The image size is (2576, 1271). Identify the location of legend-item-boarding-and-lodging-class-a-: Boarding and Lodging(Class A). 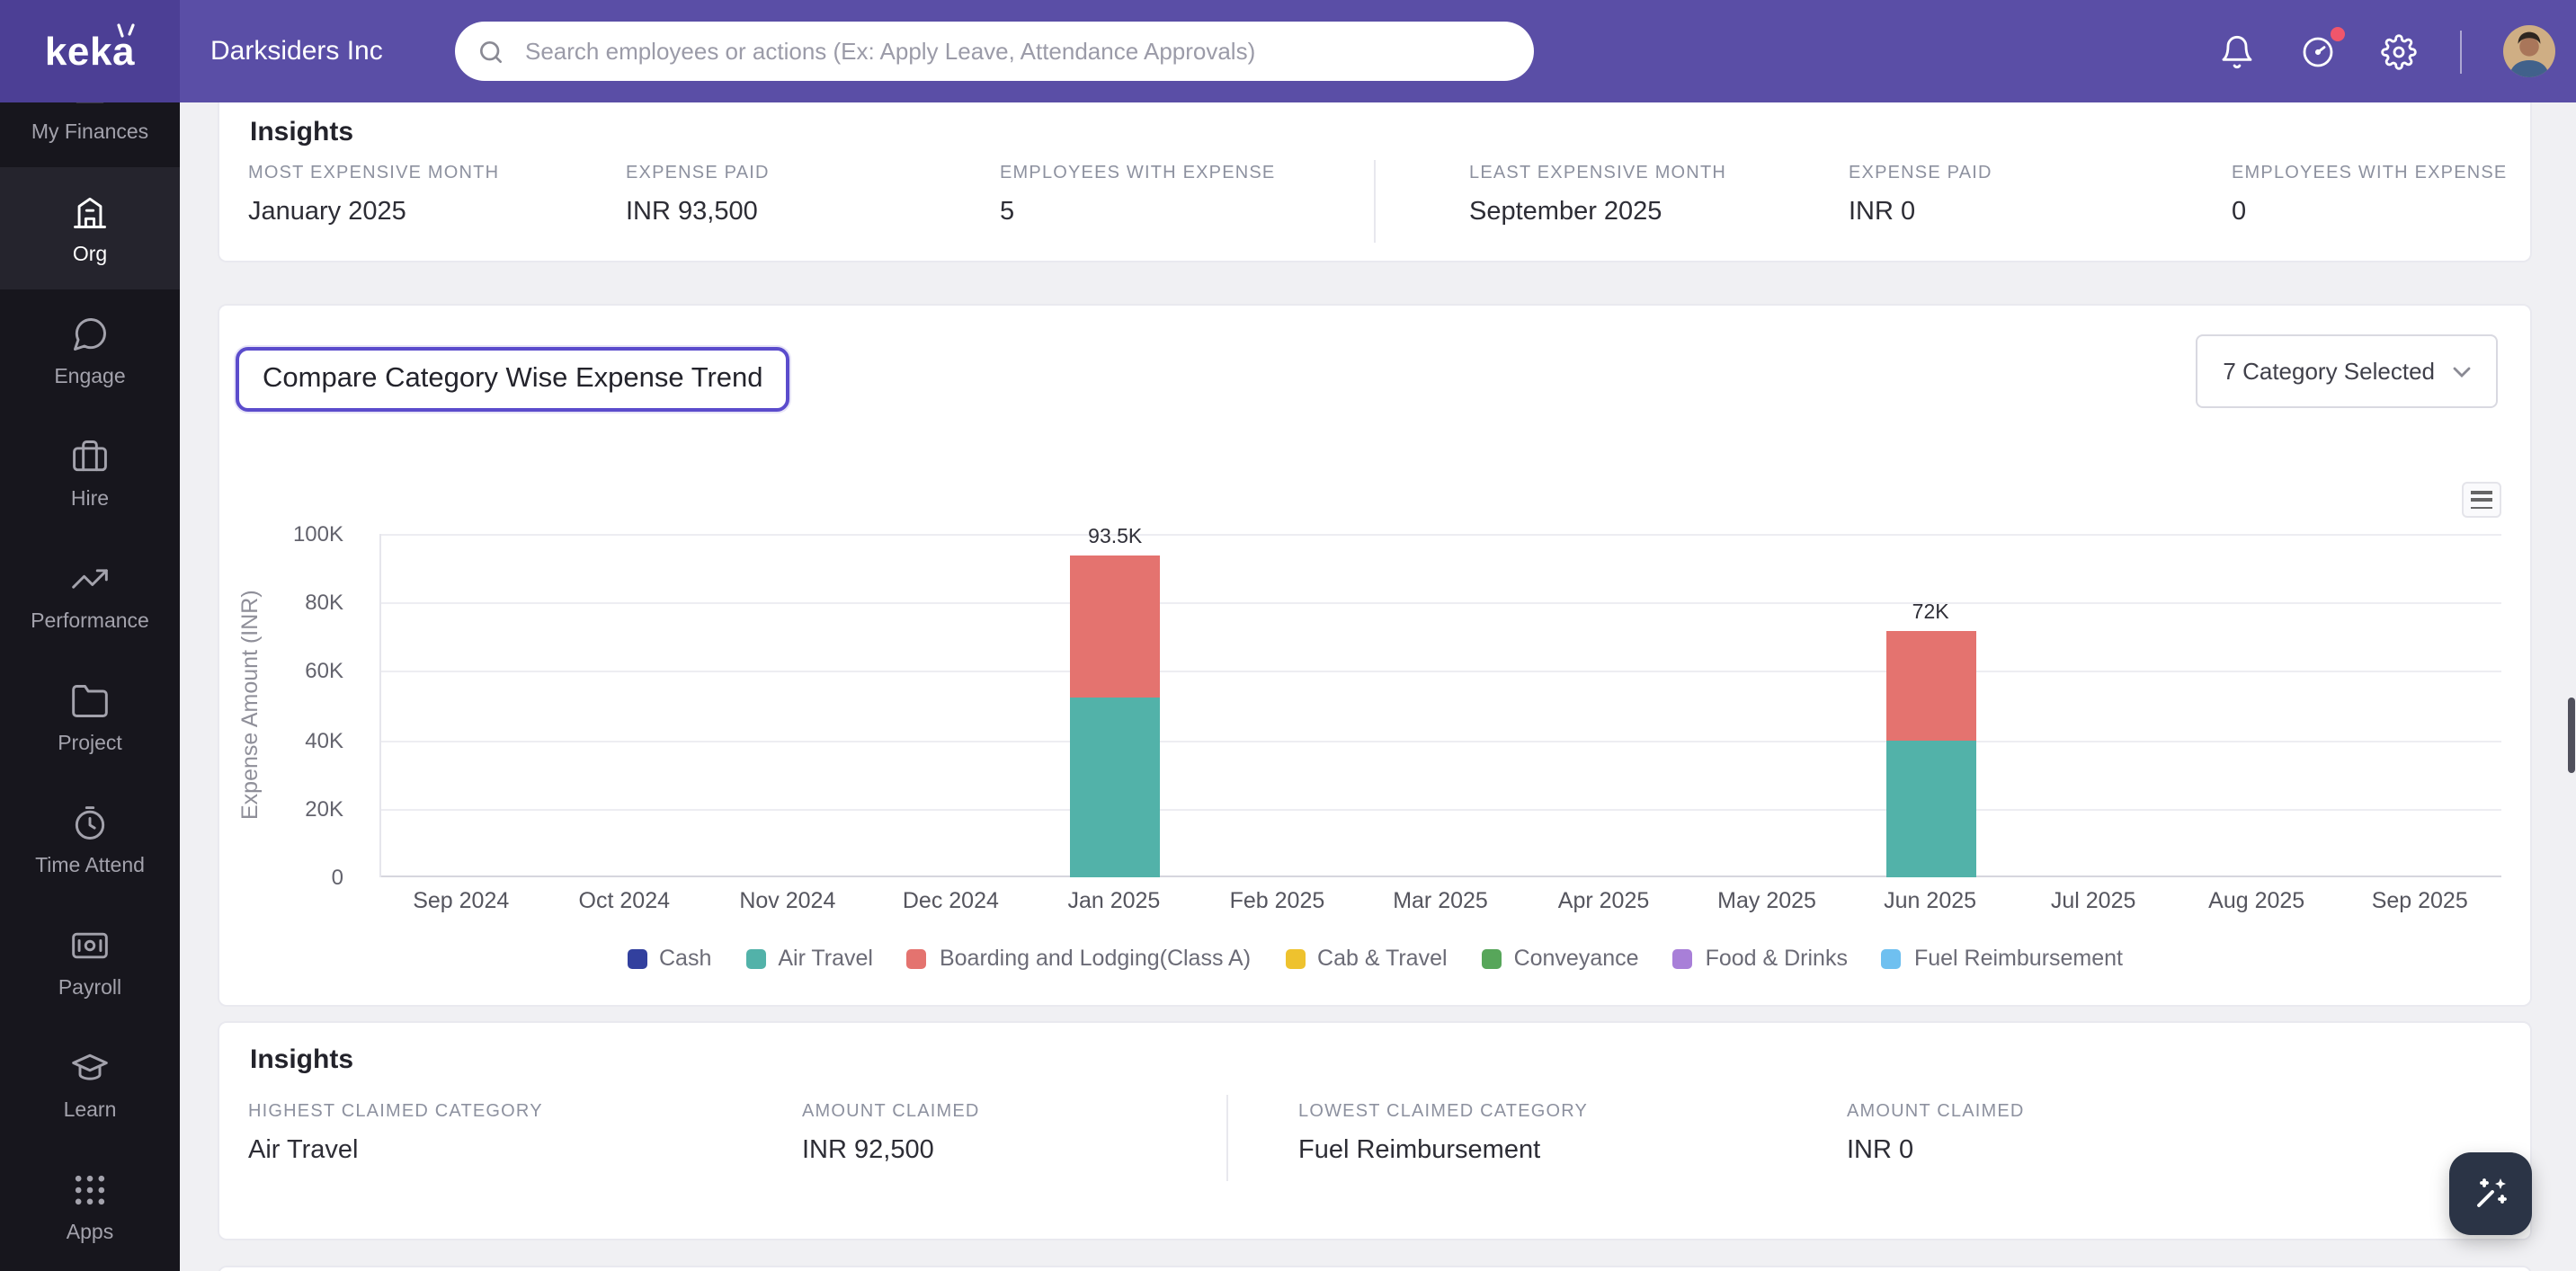
(1079, 959).